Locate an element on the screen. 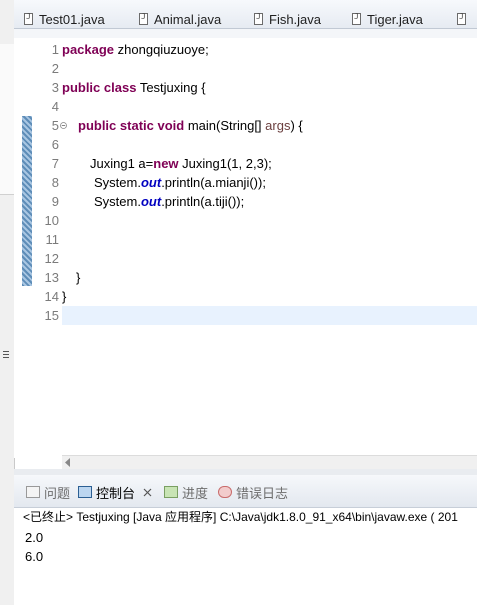  line-number: 3 is located at coordinates (55, 87).